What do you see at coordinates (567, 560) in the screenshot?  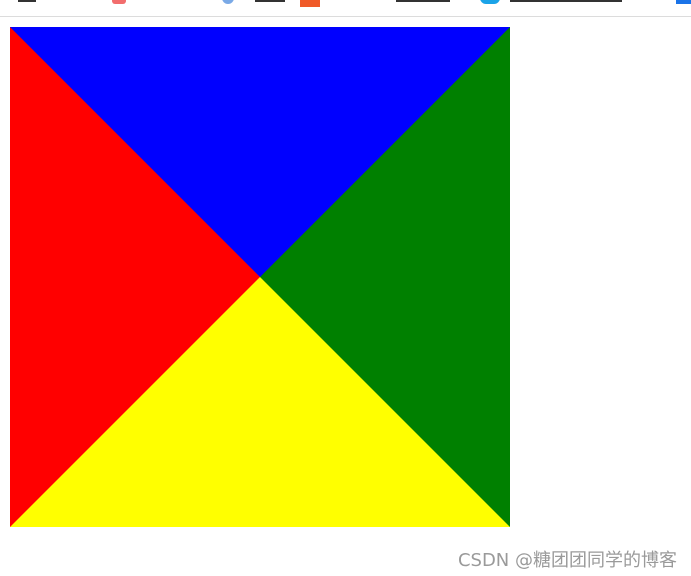 I see `csdn-watermark: CSDN @糖团团同学的博客` at bounding box center [567, 560].